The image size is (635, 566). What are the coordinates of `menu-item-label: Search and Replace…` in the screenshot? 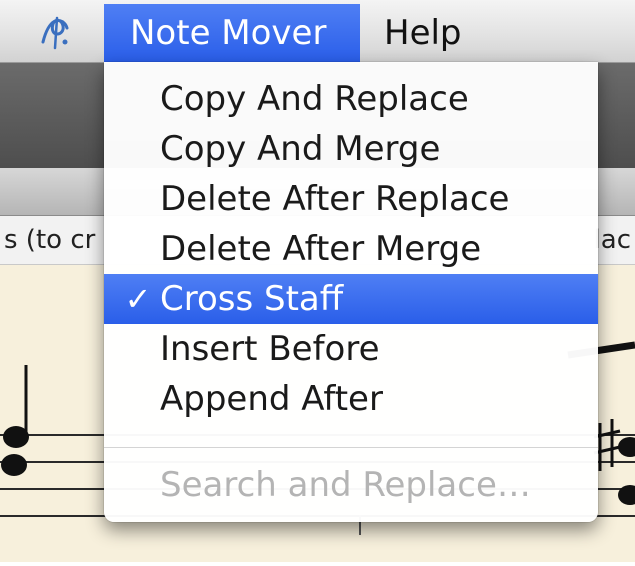 It's located at (345, 485).